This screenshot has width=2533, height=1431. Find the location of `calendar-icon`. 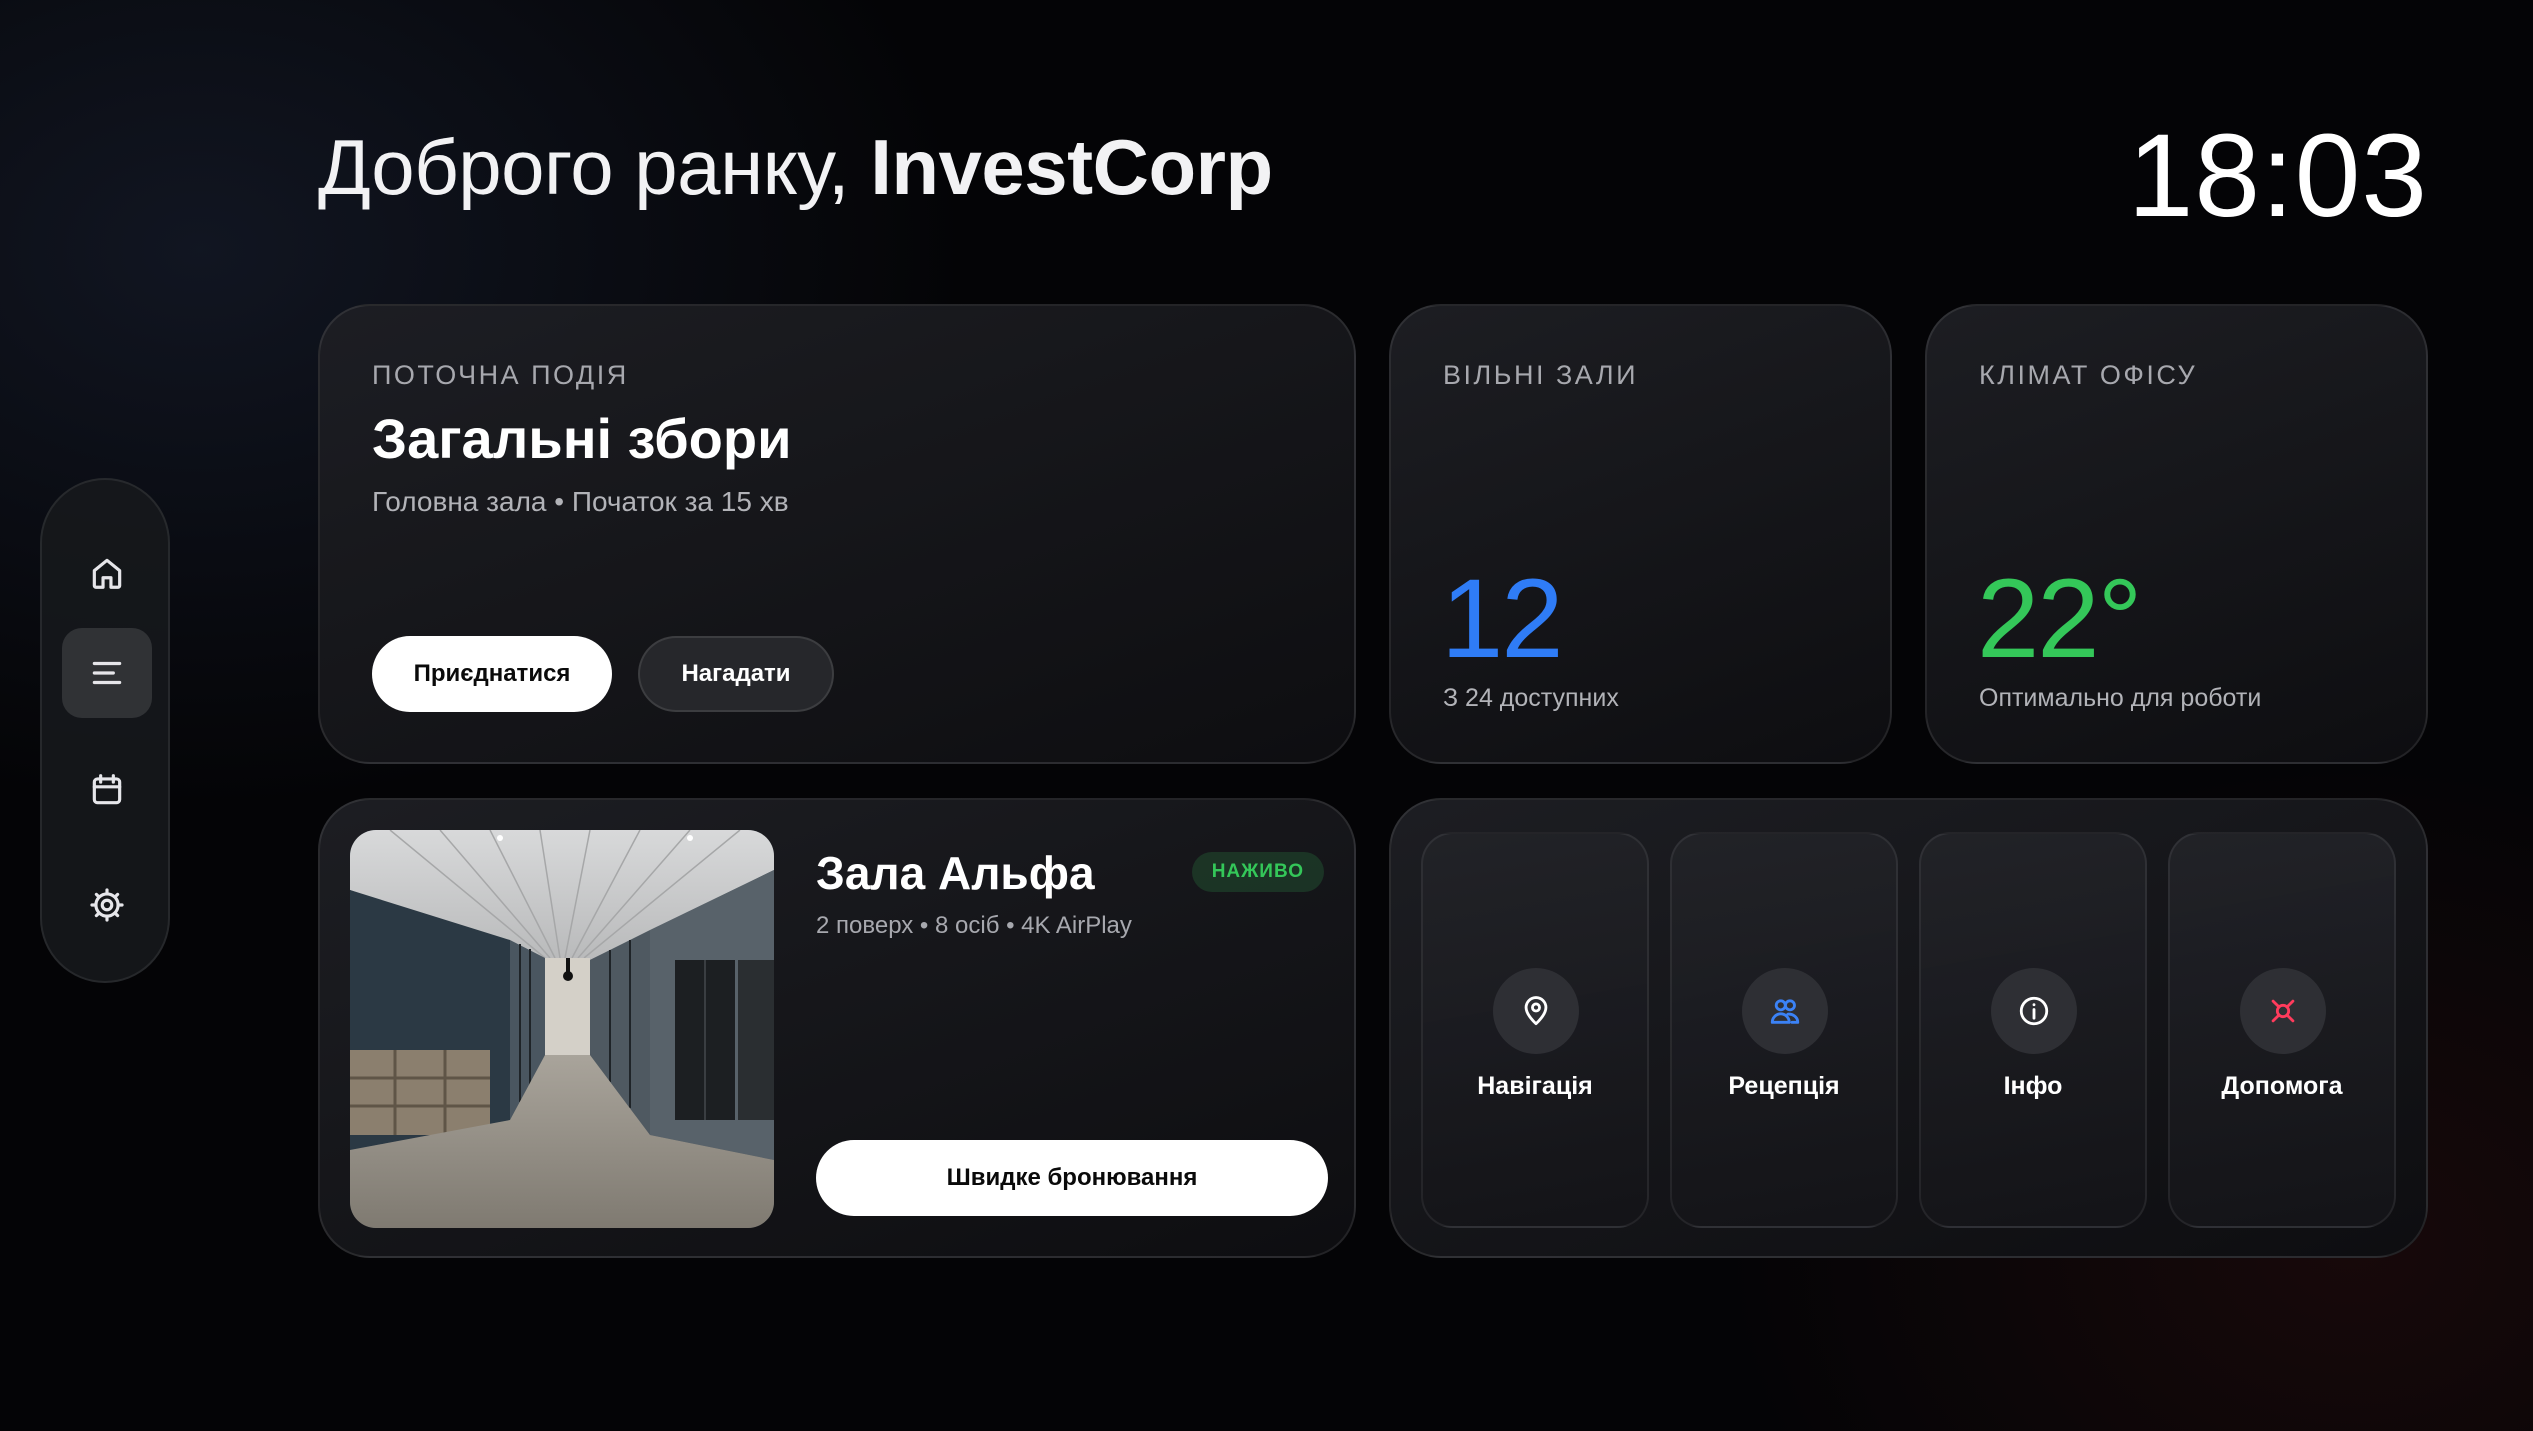

calendar-icon is located at coordinates (107, 789).